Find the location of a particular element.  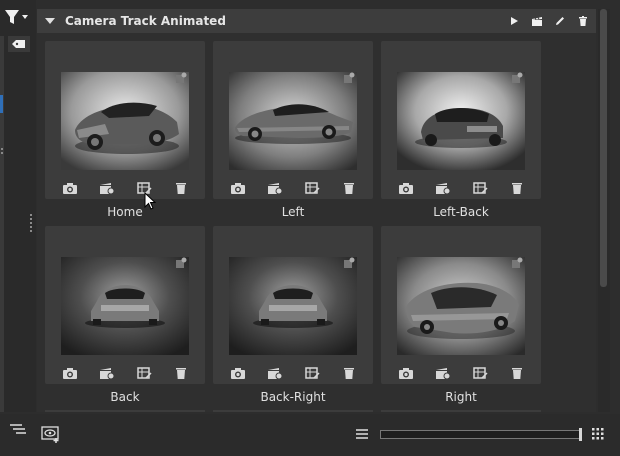

list-indent-icon is located at coordinates (18, 430).